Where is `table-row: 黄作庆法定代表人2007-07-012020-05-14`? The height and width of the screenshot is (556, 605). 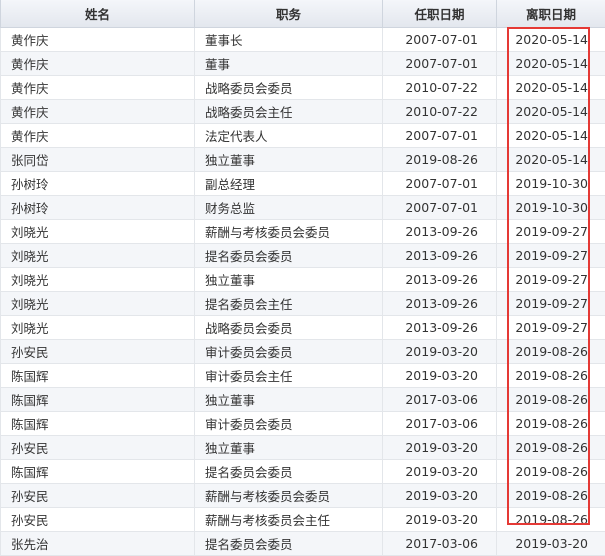
table-row: 黄作庆法定代表人2007-07-012020-05-14 is located at coordinates (303, 136).